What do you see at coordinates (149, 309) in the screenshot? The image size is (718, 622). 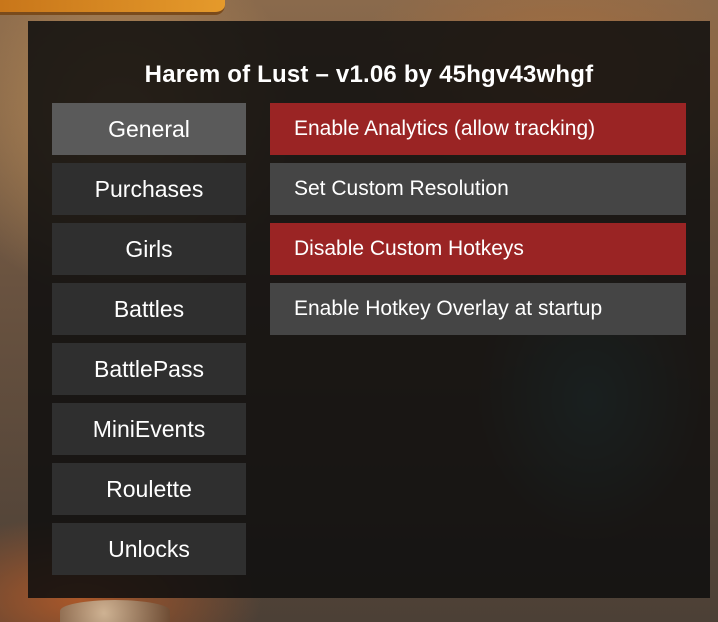 I see `tab-battles: Battles` at bounding box center [149, 309].